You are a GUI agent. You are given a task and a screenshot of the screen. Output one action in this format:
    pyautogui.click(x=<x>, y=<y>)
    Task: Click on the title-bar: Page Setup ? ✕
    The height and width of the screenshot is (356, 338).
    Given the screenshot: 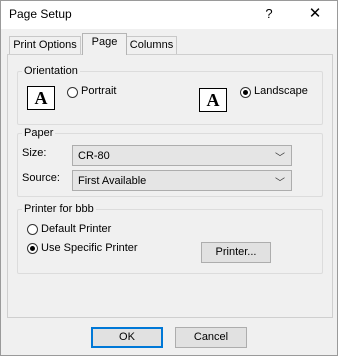 What is the action you would take?
    pyautogui.click(x=169, y=15)
    